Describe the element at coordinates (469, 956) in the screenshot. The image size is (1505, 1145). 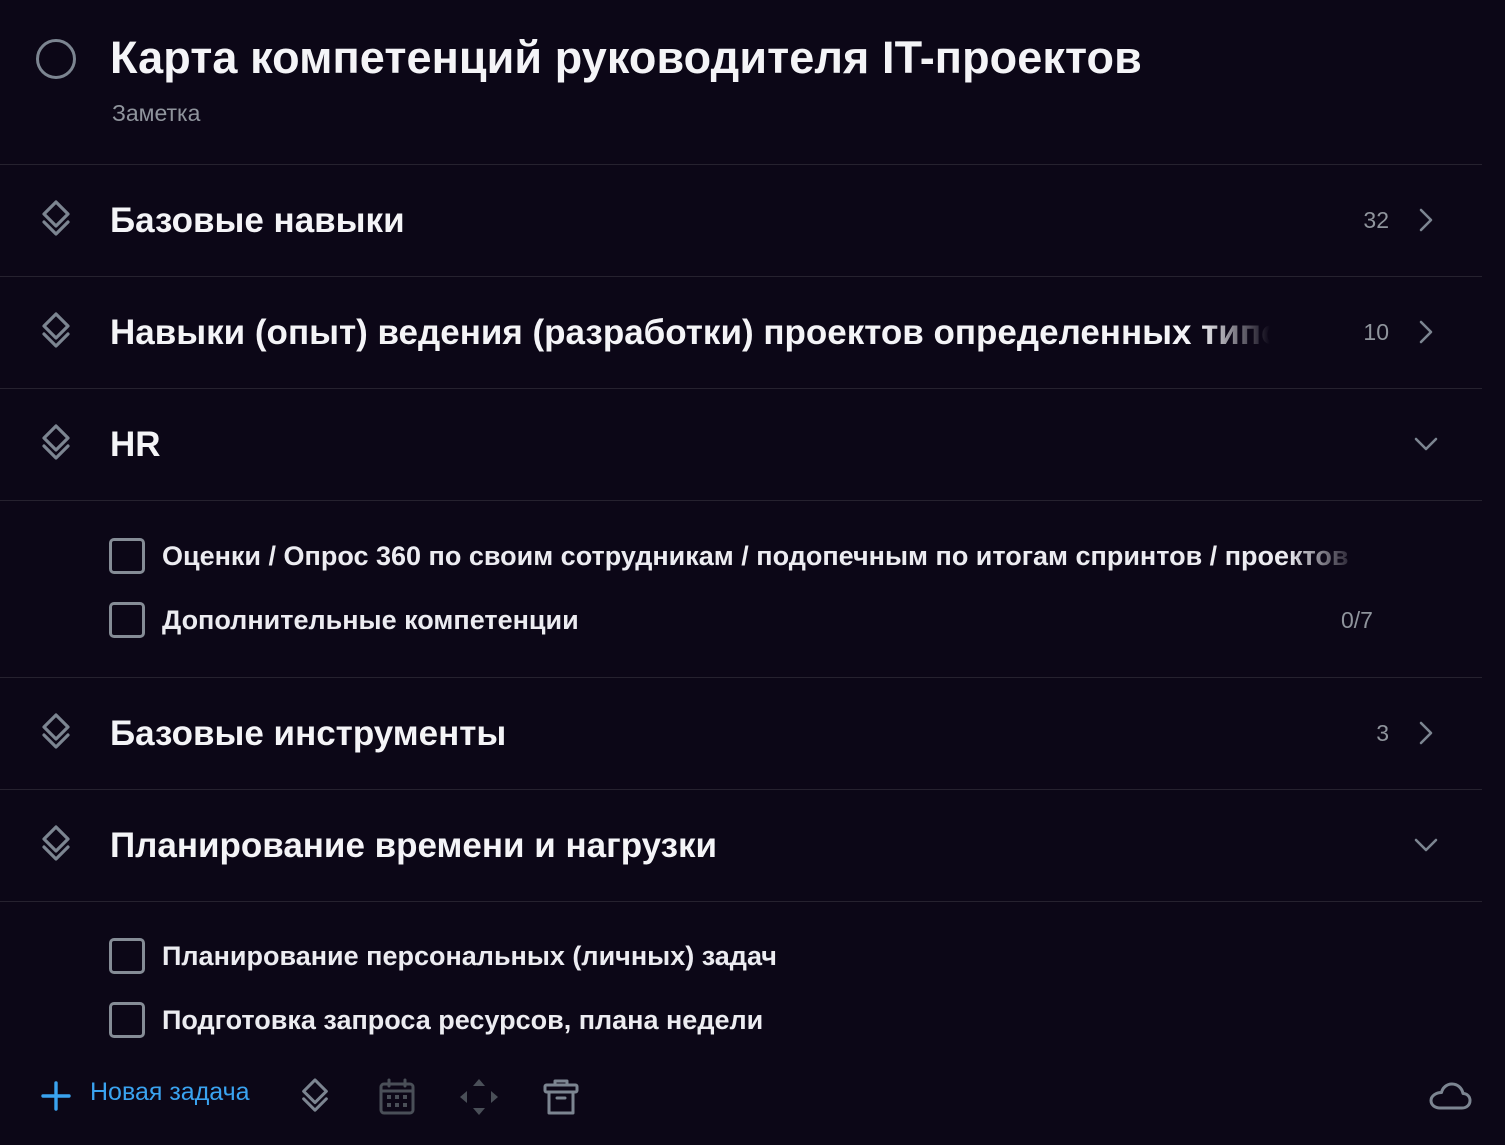
I see `task-title: Планирование персональных (личных) задач` at that location.